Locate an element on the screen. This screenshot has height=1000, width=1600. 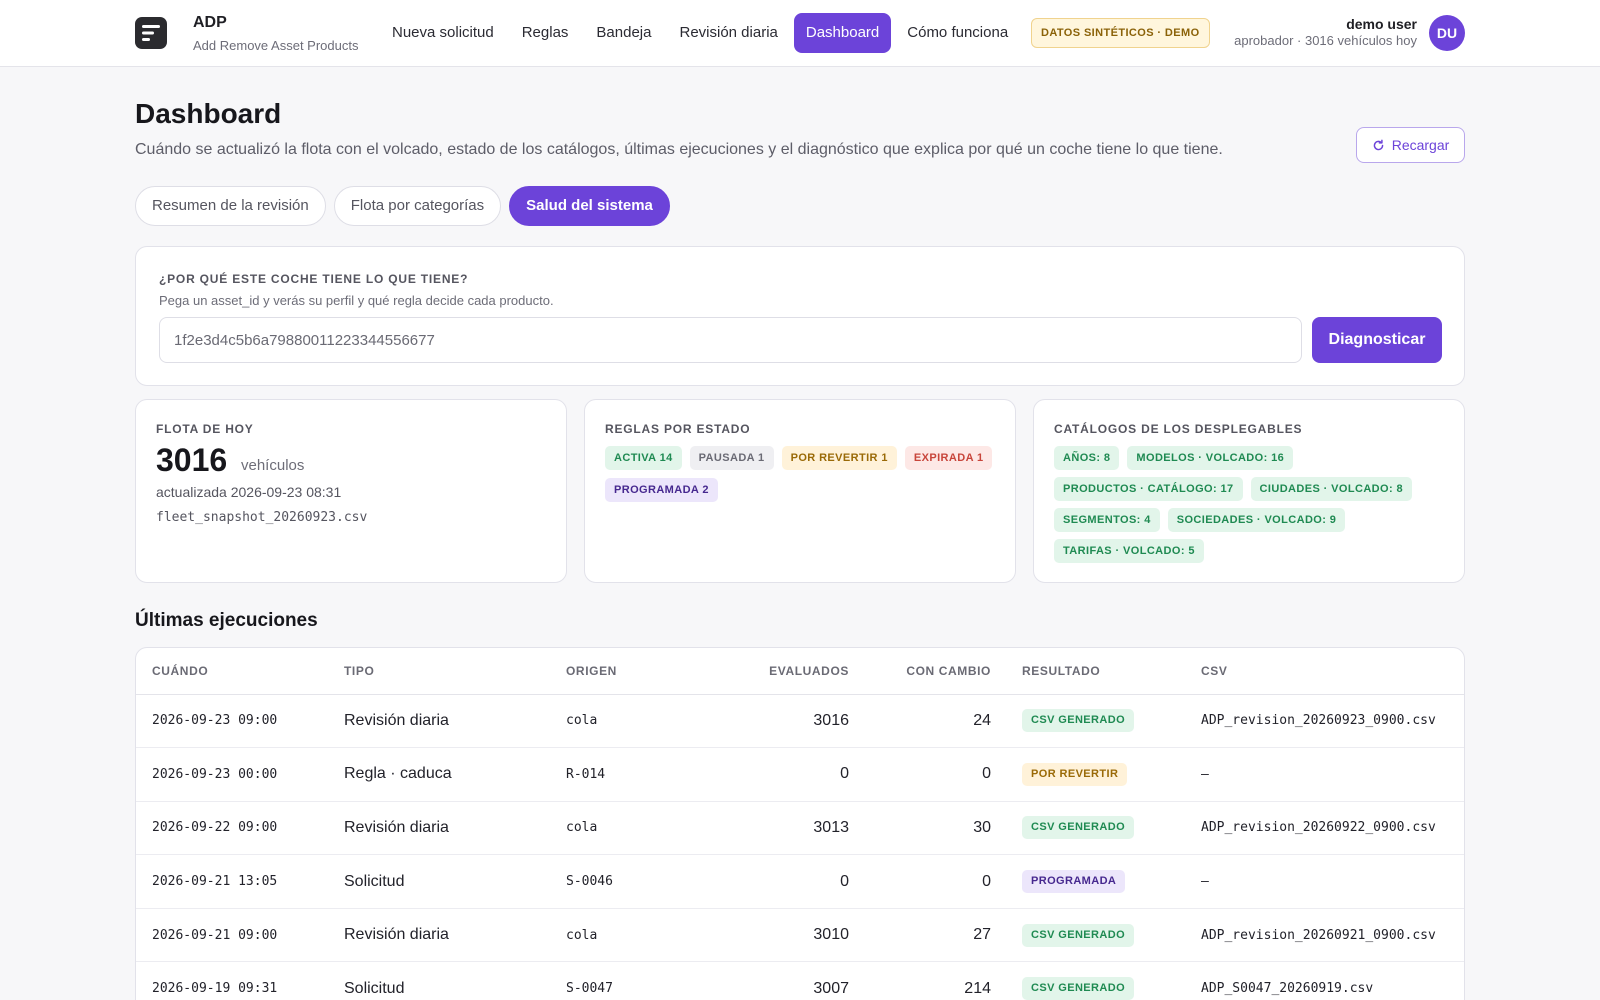
rules-label: Reglas por estado is located at coordinates (678, 429).